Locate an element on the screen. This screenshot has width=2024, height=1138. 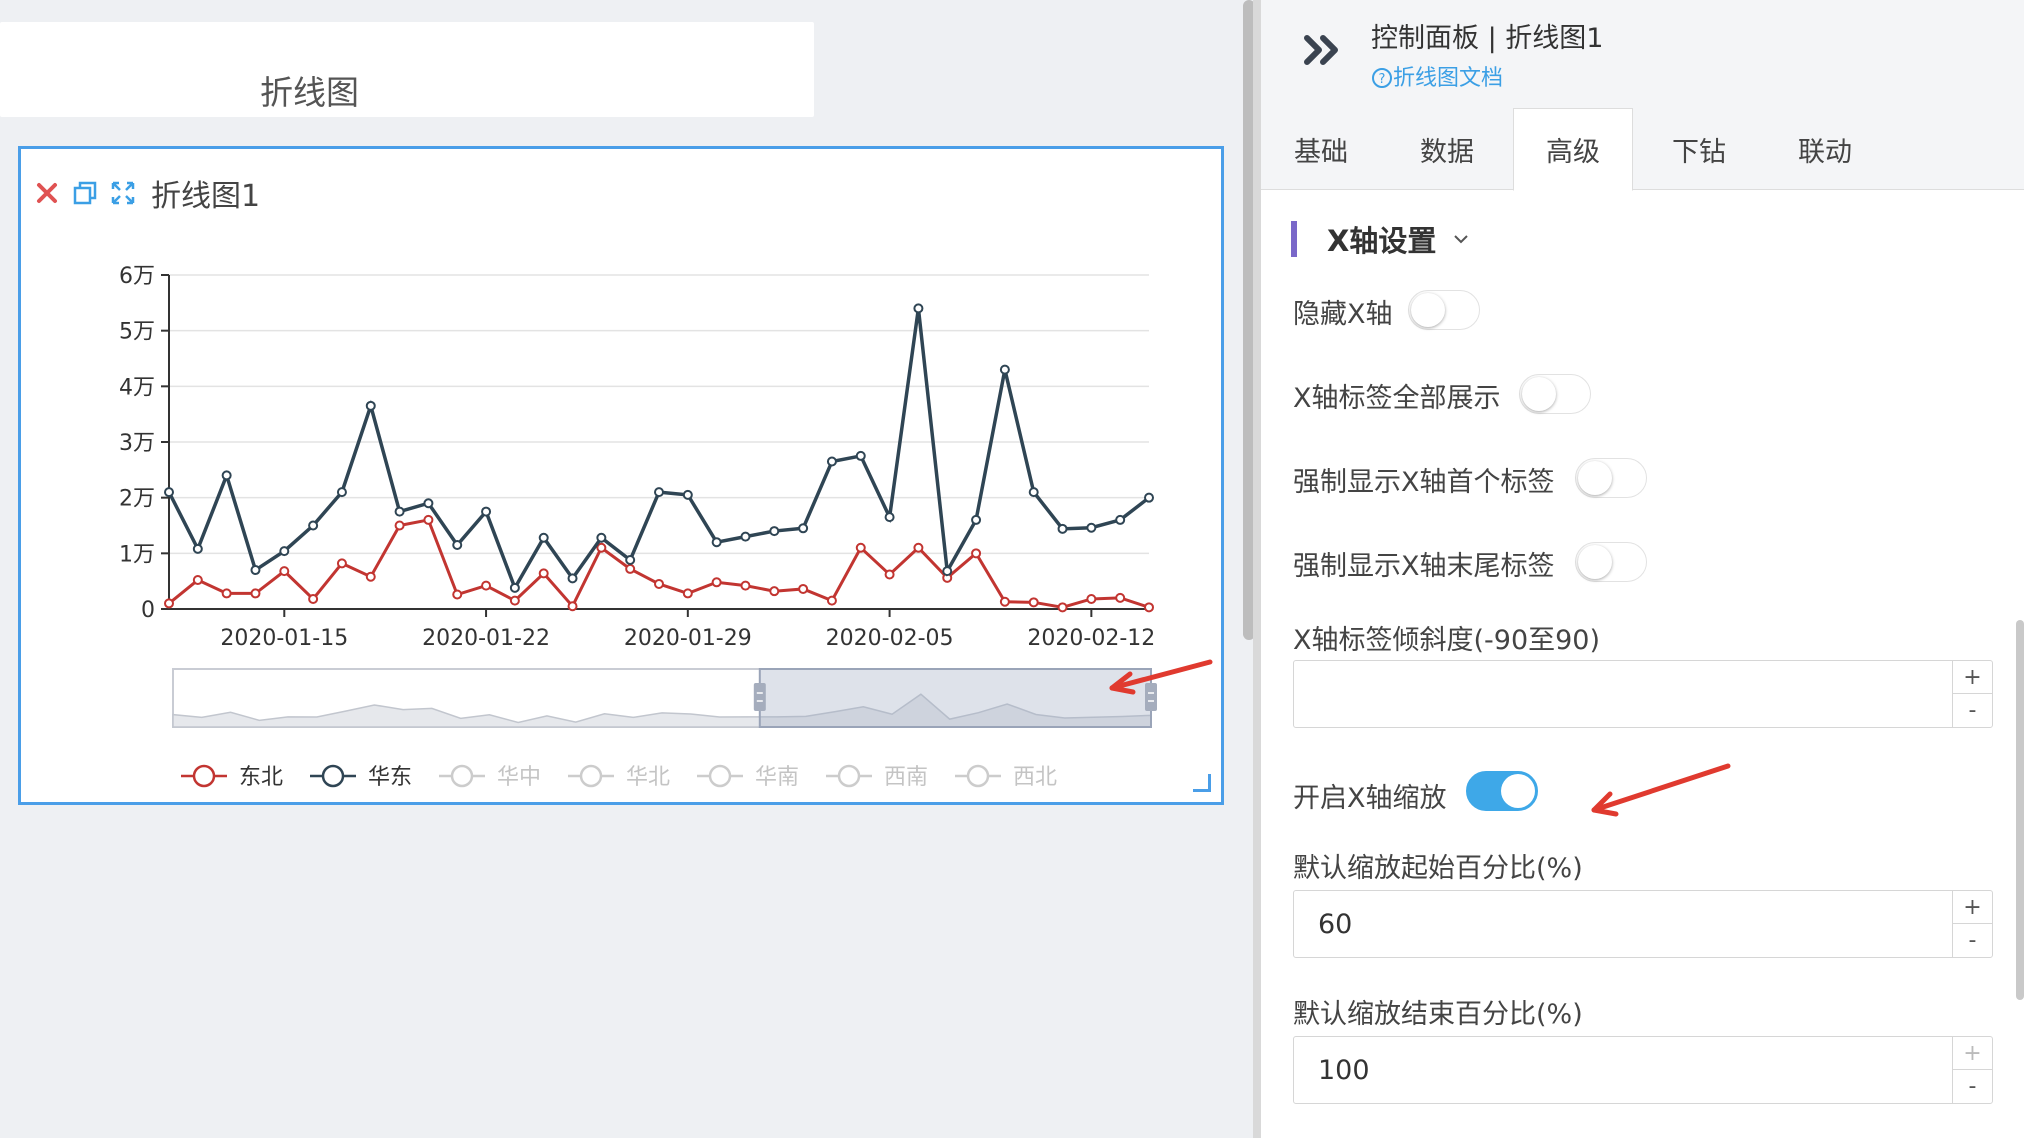
legend-item: 西北 is located at coordinates (1035, 777).